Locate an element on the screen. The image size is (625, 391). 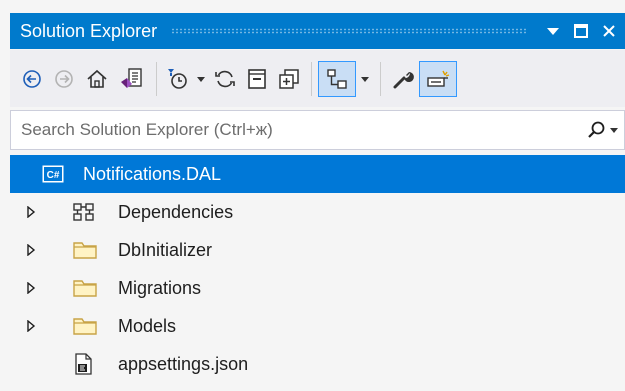
home-button is located at coordinates (97, 79).